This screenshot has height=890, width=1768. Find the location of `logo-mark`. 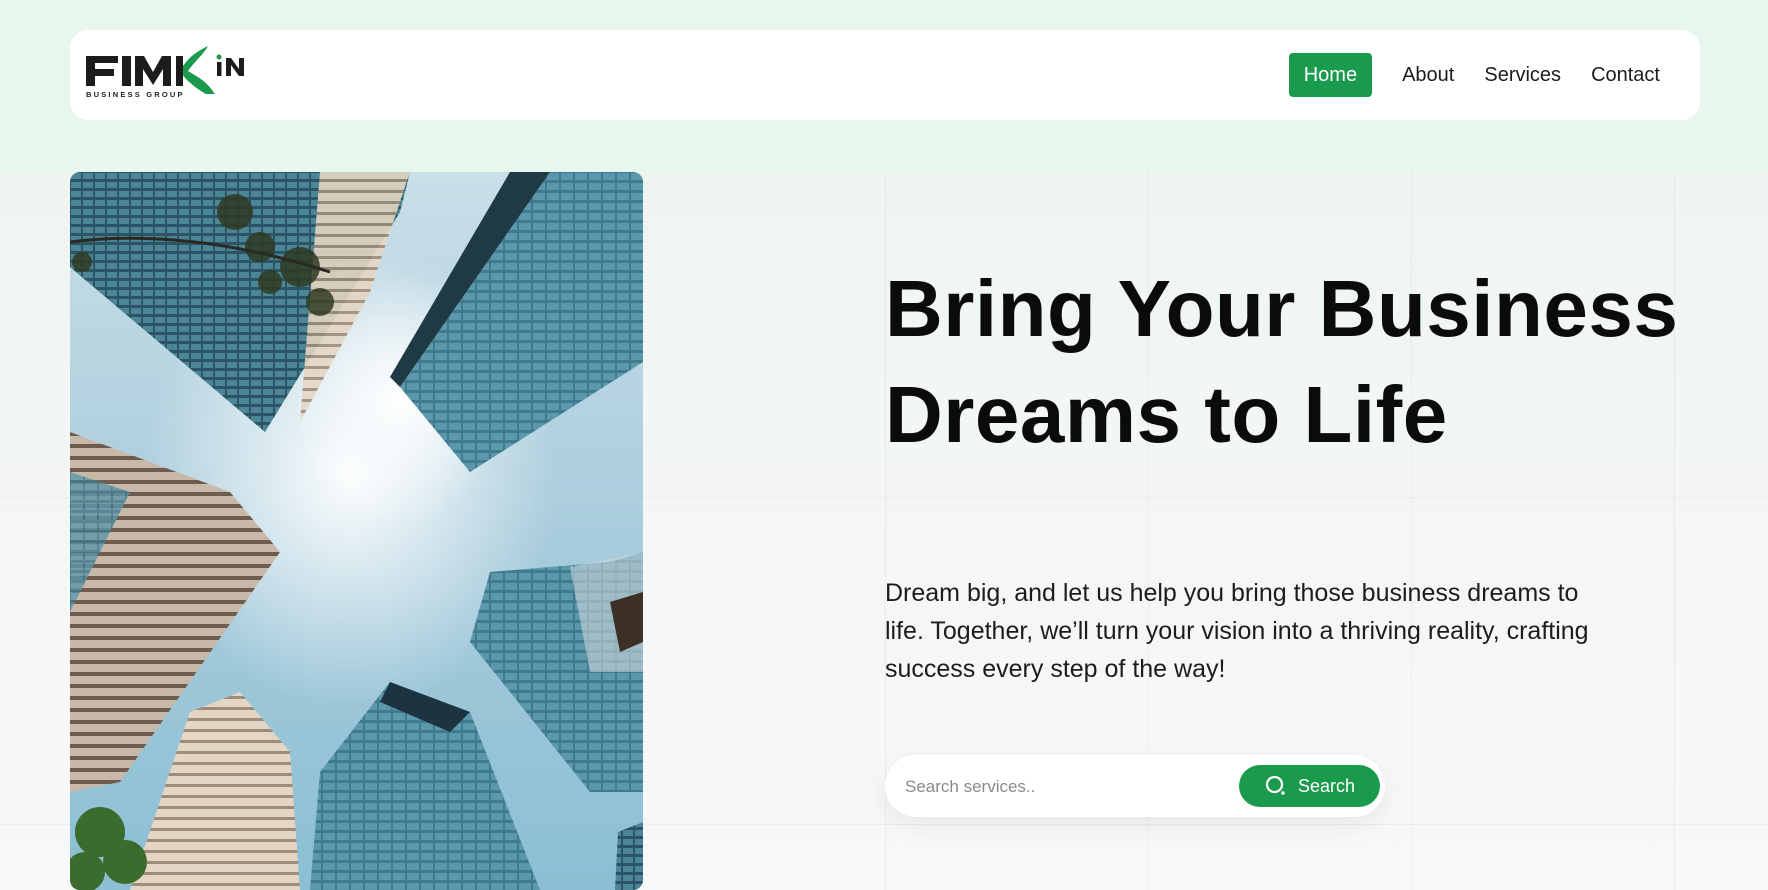

logo-mark is located at coordinates (165, 70).